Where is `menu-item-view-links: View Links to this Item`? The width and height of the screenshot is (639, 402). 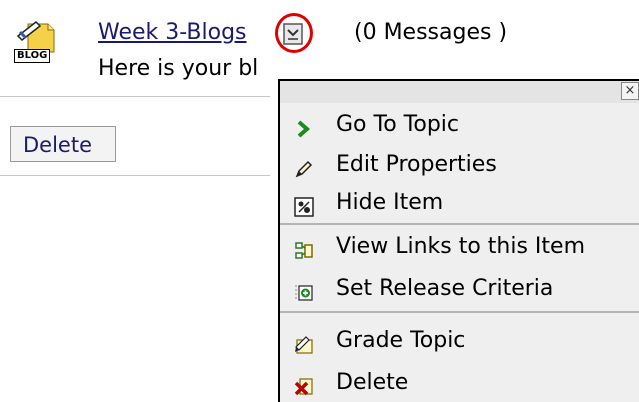
menu-item-view-links: View Links to this Item is located at coordinates (459, 247).